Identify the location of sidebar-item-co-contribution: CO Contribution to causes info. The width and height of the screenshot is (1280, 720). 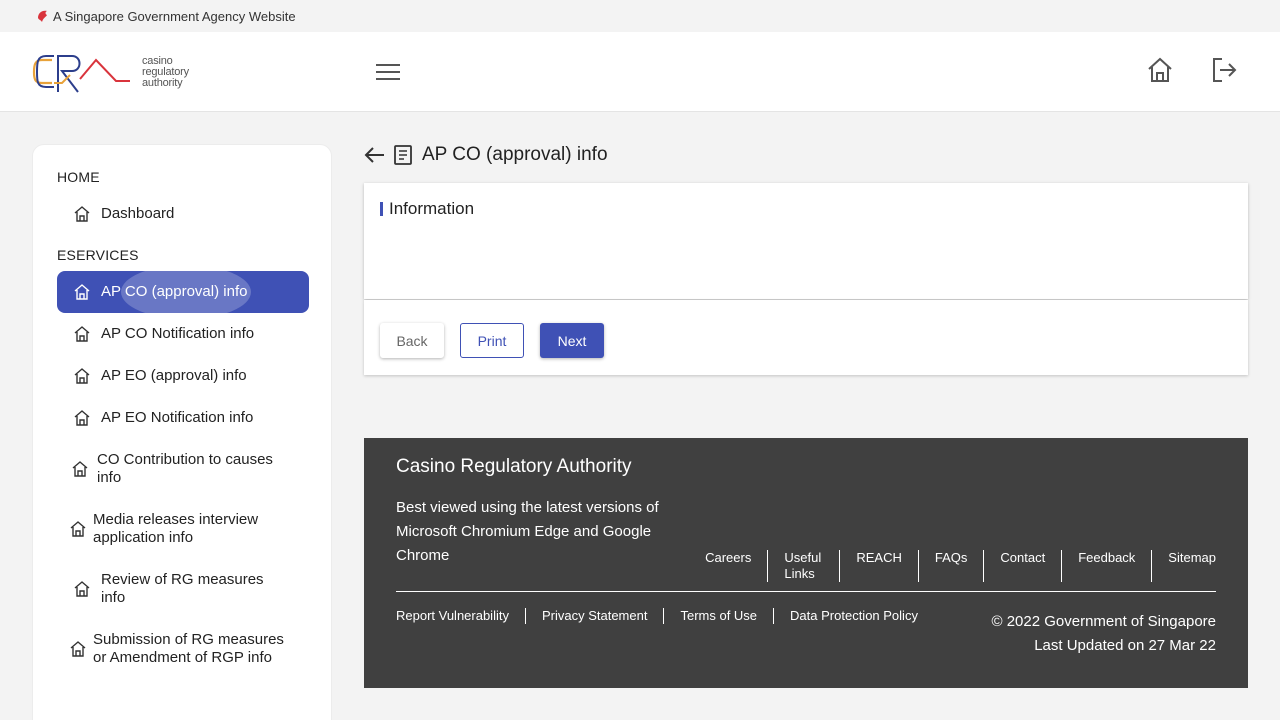
(183, 469).